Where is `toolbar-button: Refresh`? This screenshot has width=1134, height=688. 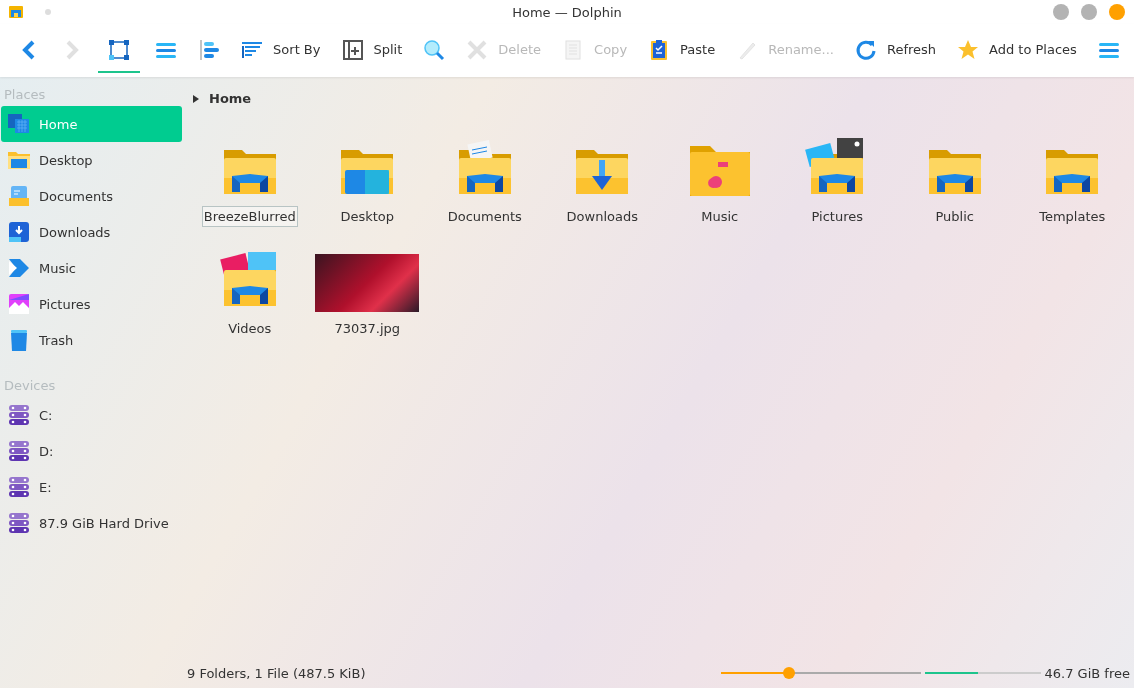
toolbar-button: Refresh is located at coordinates (895, 50).